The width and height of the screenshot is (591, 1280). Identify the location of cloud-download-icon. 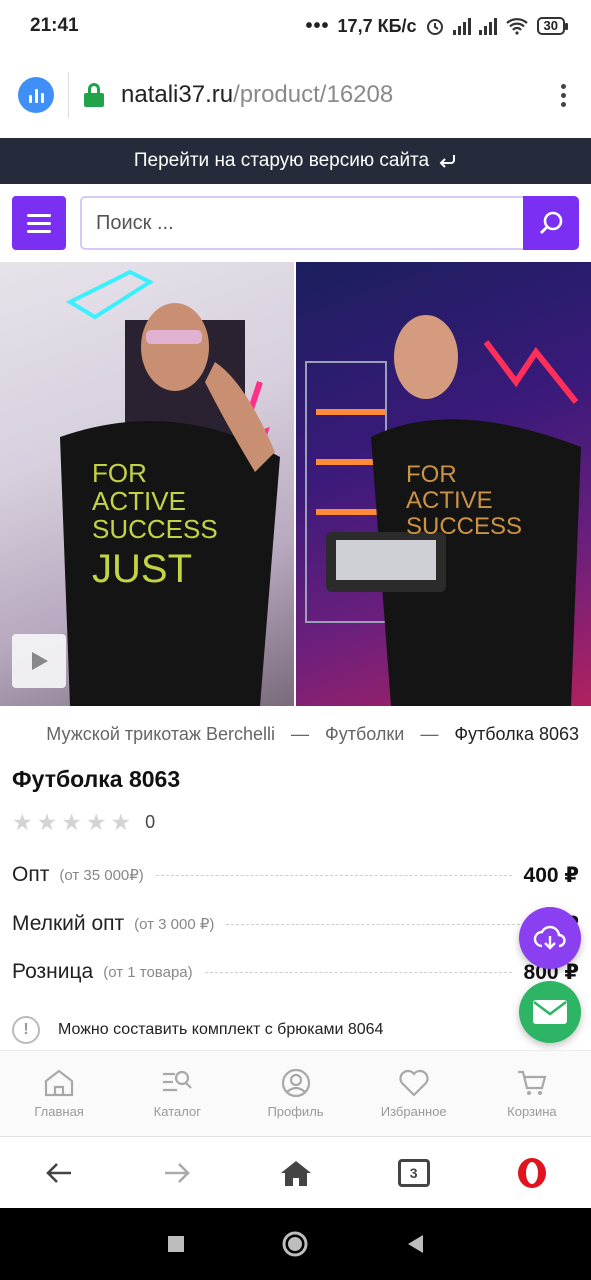
(549, 937).